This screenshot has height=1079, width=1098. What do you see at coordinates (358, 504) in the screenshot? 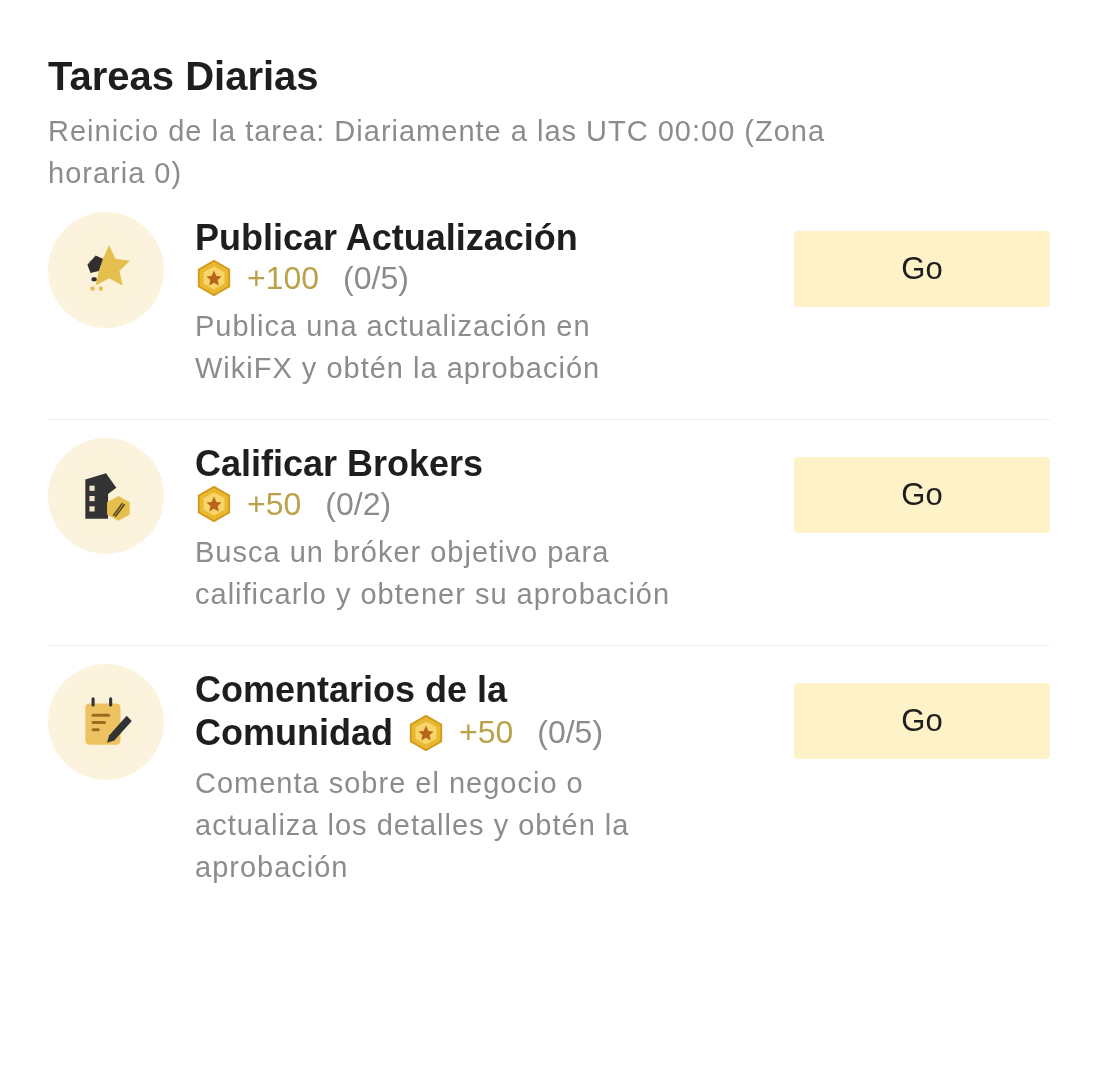
I see `progress-count: (0/2)` at bounding box center [358, 504].